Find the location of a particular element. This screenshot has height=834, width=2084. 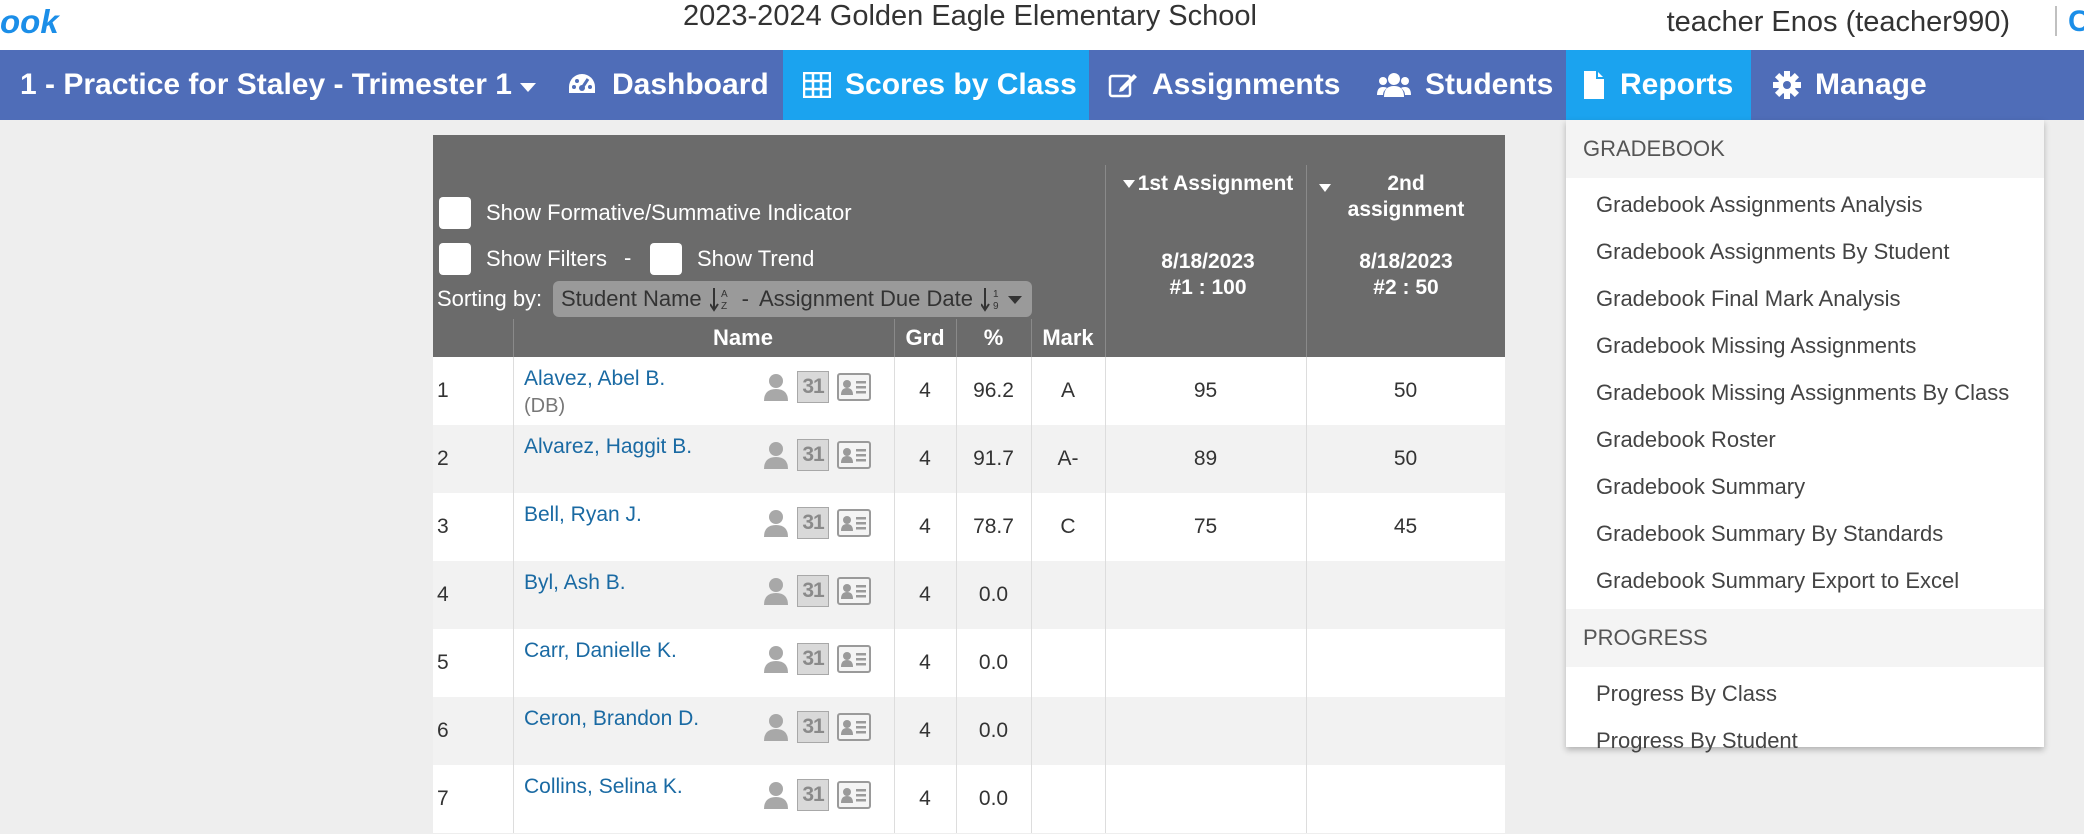

menu-item-report: Gradebook Summary Export to Excel is located at coordinates (1777, 581).